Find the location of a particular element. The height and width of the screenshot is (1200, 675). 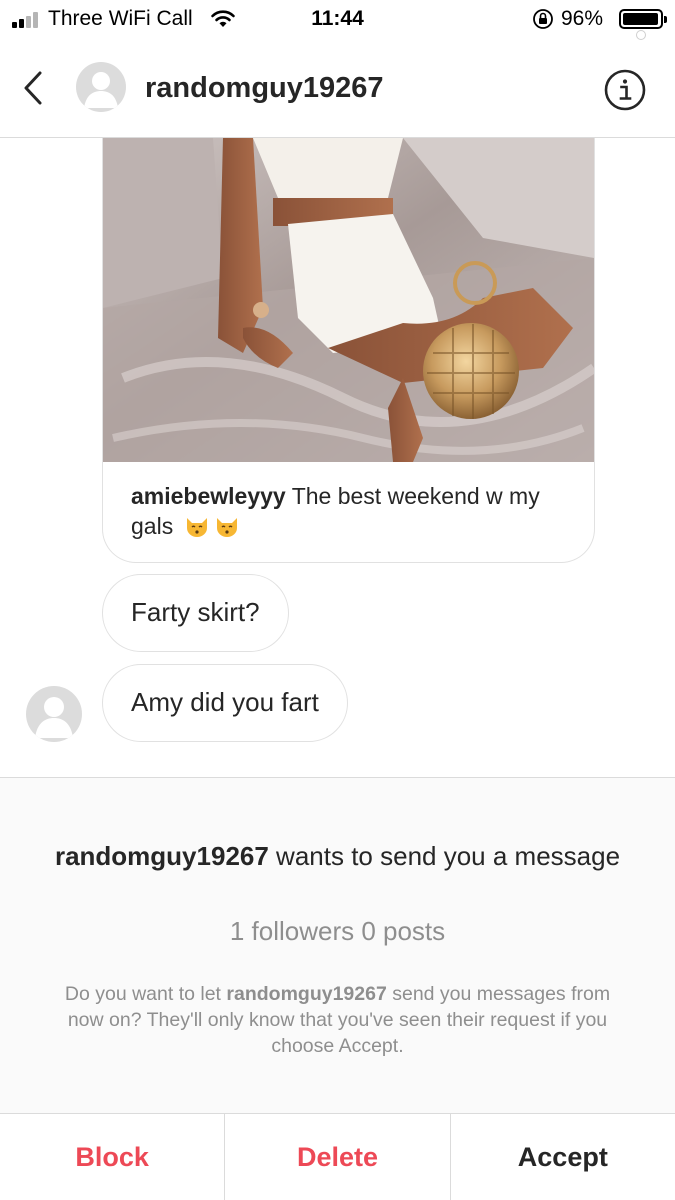

conversation-header: randomguy19267 is located at coordinates (337, 90).